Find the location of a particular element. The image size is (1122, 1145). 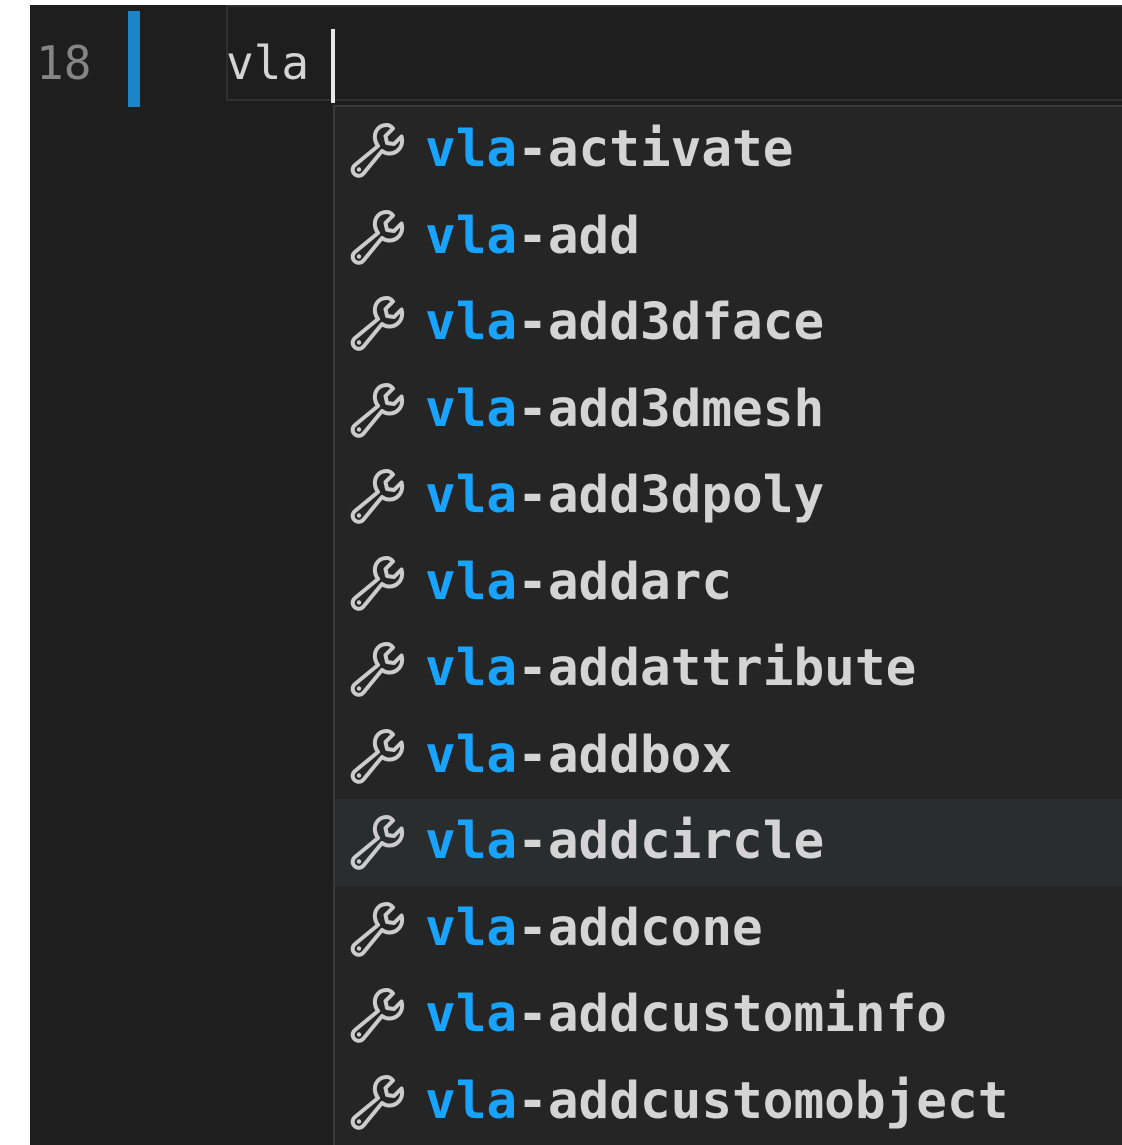

suggestion-item: vla-addattribute is located at coordinates (728, 669).